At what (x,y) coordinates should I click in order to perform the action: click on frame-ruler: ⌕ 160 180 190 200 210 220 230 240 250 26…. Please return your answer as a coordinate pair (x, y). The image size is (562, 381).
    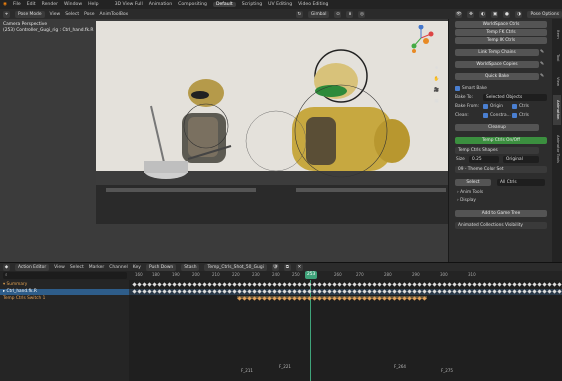
    Looking at the image, I should click on (281, 275).